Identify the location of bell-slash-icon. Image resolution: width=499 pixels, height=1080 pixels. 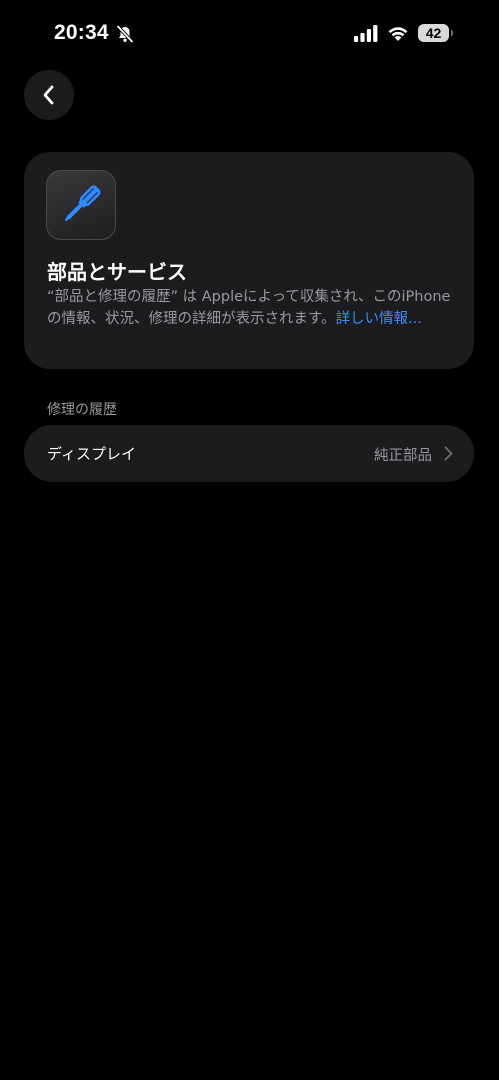
(125, 34).